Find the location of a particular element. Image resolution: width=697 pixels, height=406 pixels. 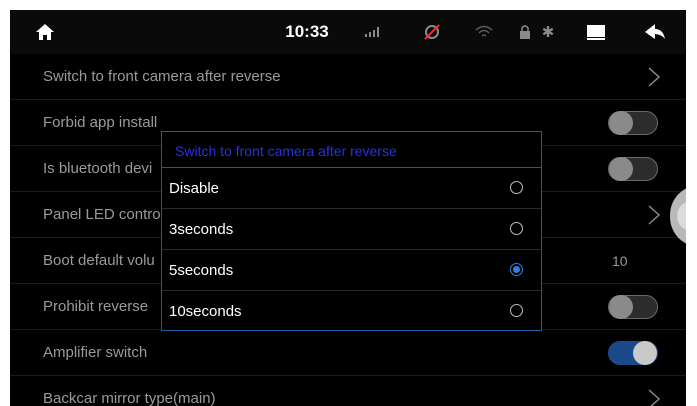

back-button is located at coordinates (655, 32).